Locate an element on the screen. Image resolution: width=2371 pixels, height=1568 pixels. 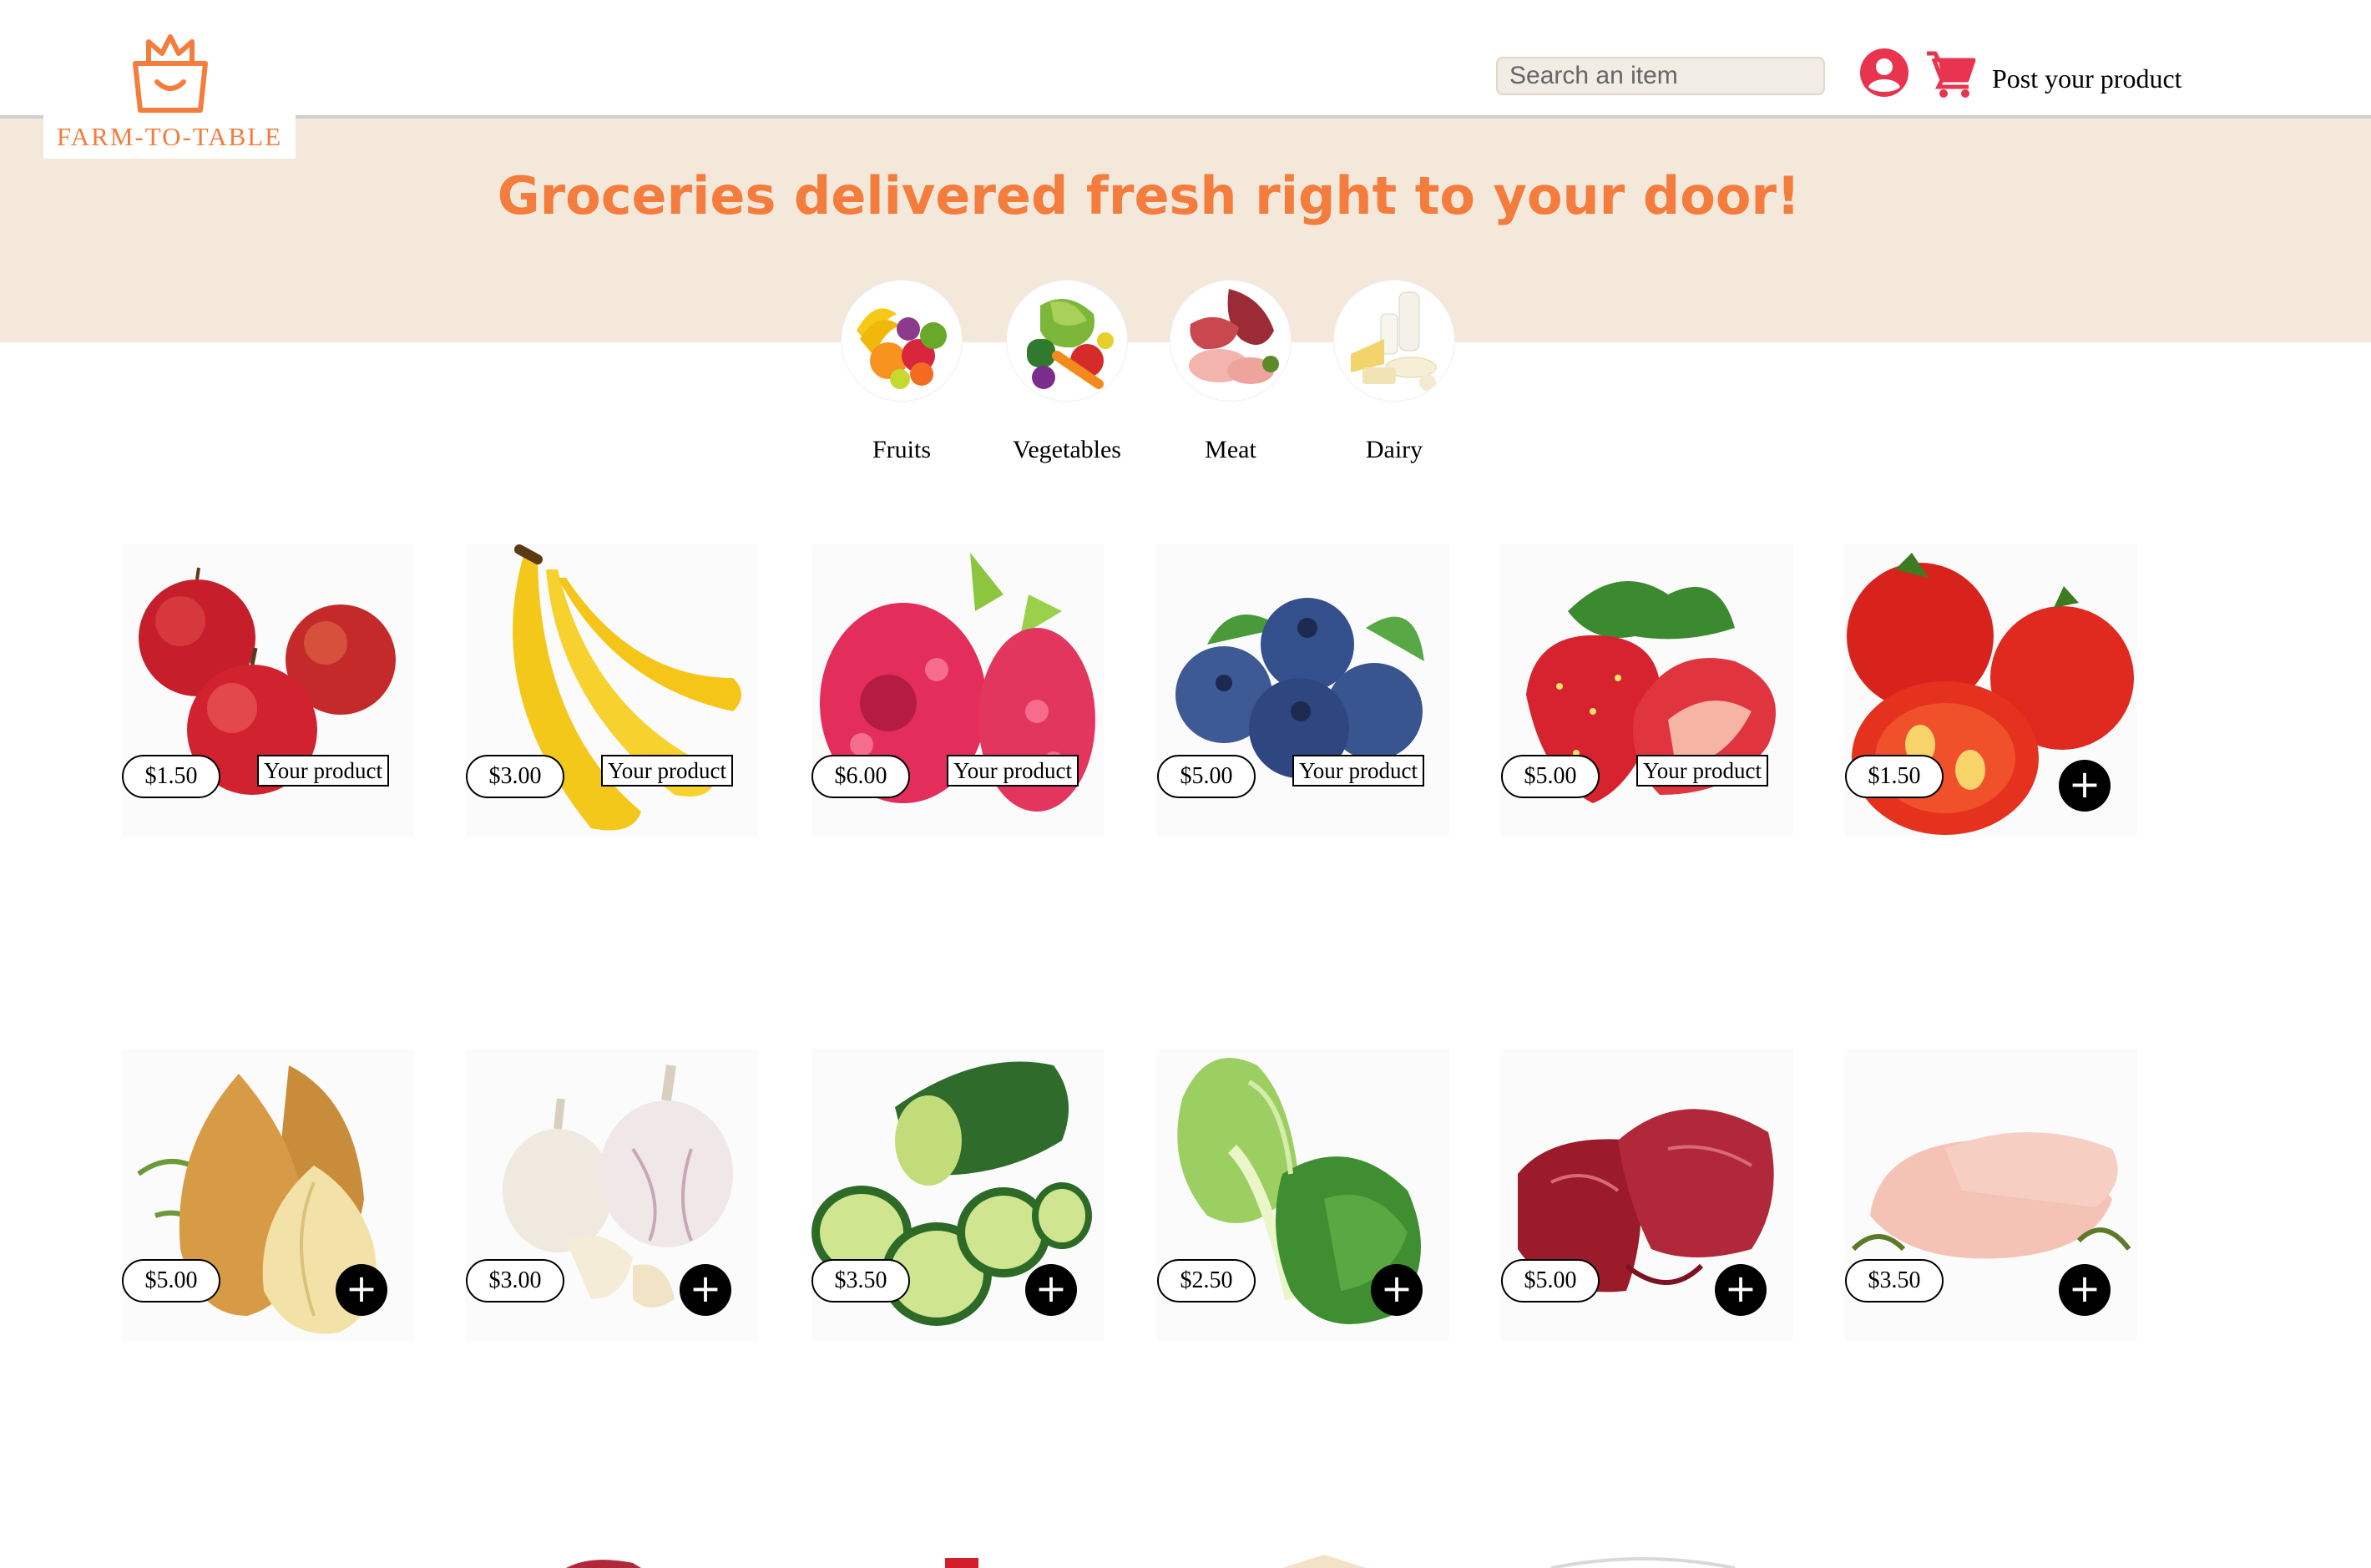
fruits-image is located at coordinates (902, 341).